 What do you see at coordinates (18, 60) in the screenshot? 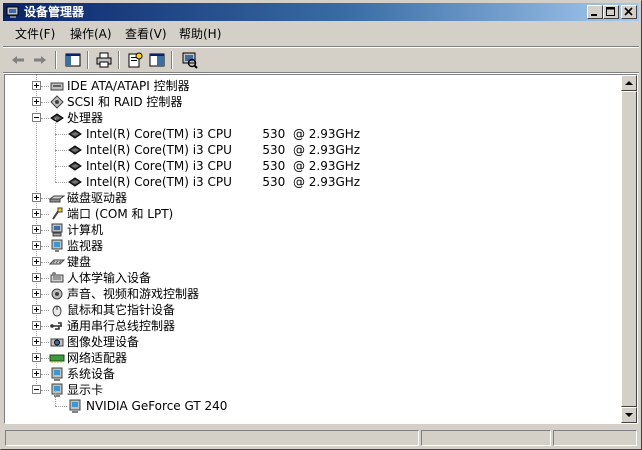
I see `back-arrow-icon` at bounding box center [18, 60].